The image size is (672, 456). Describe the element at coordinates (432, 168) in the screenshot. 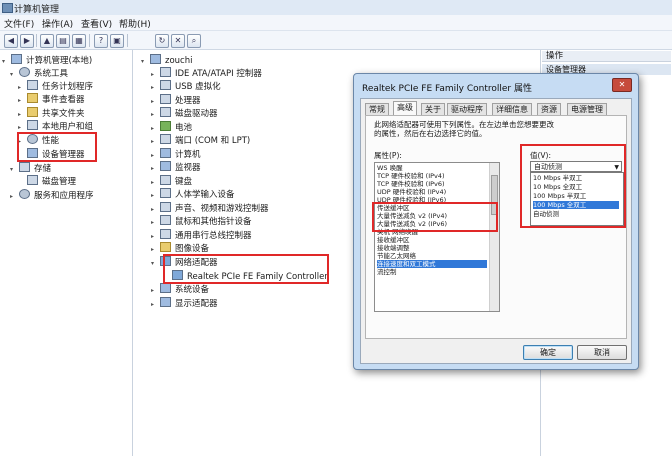

I see `property-item: WS 唤醒` at that location.